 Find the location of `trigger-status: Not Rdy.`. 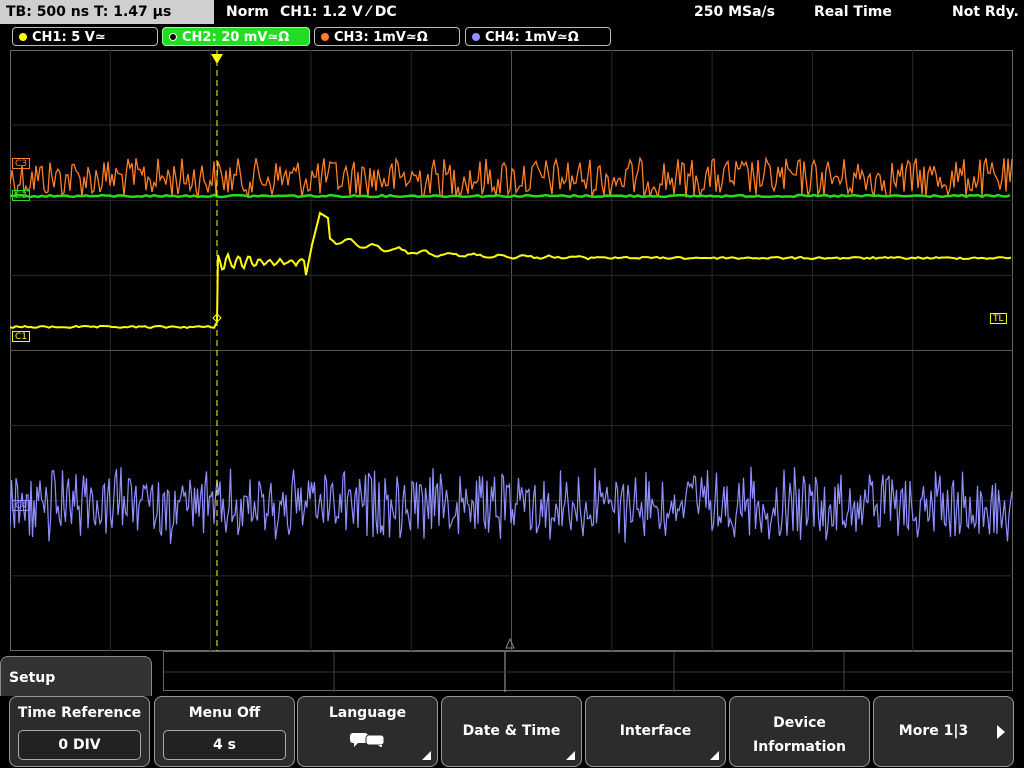

trigger-status: Not Rdy. is located at coordinates (985, 12).